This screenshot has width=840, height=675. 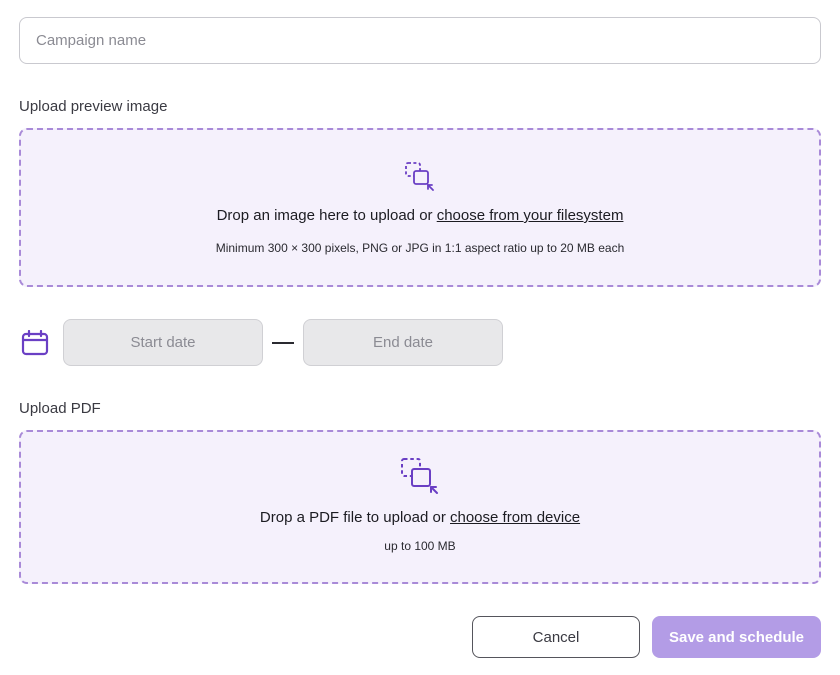 I want to click on date-range-separator, so click(x=283, y=343).